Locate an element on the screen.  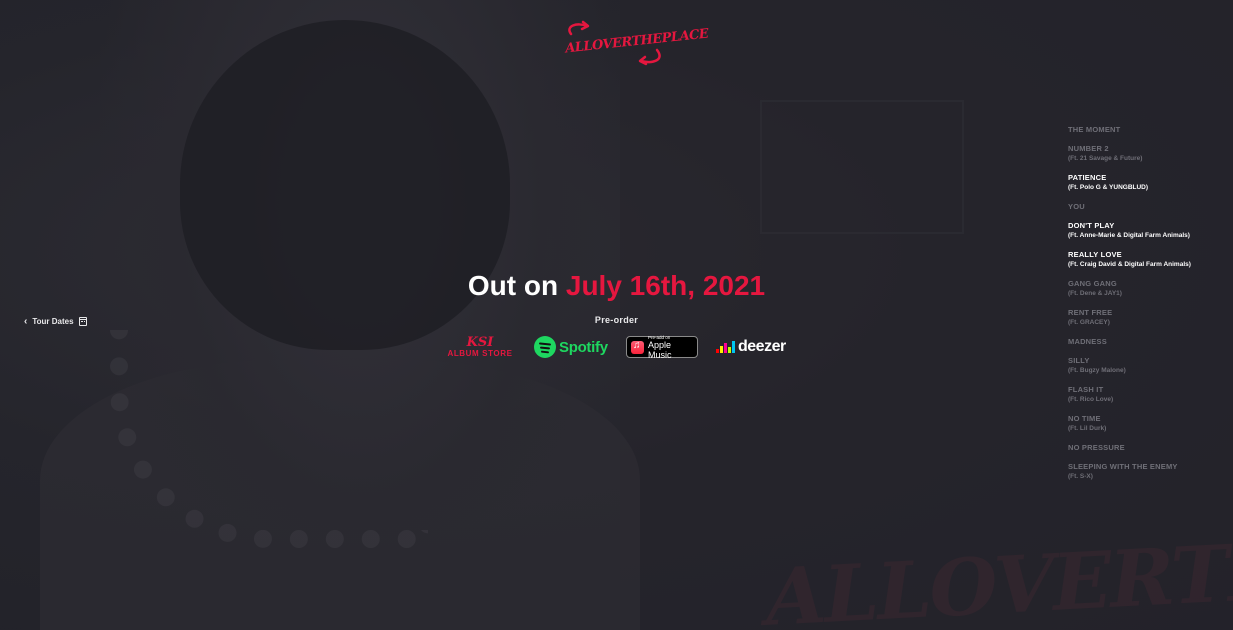
spotify-label: Spotify is located at coordinates (583, 347).